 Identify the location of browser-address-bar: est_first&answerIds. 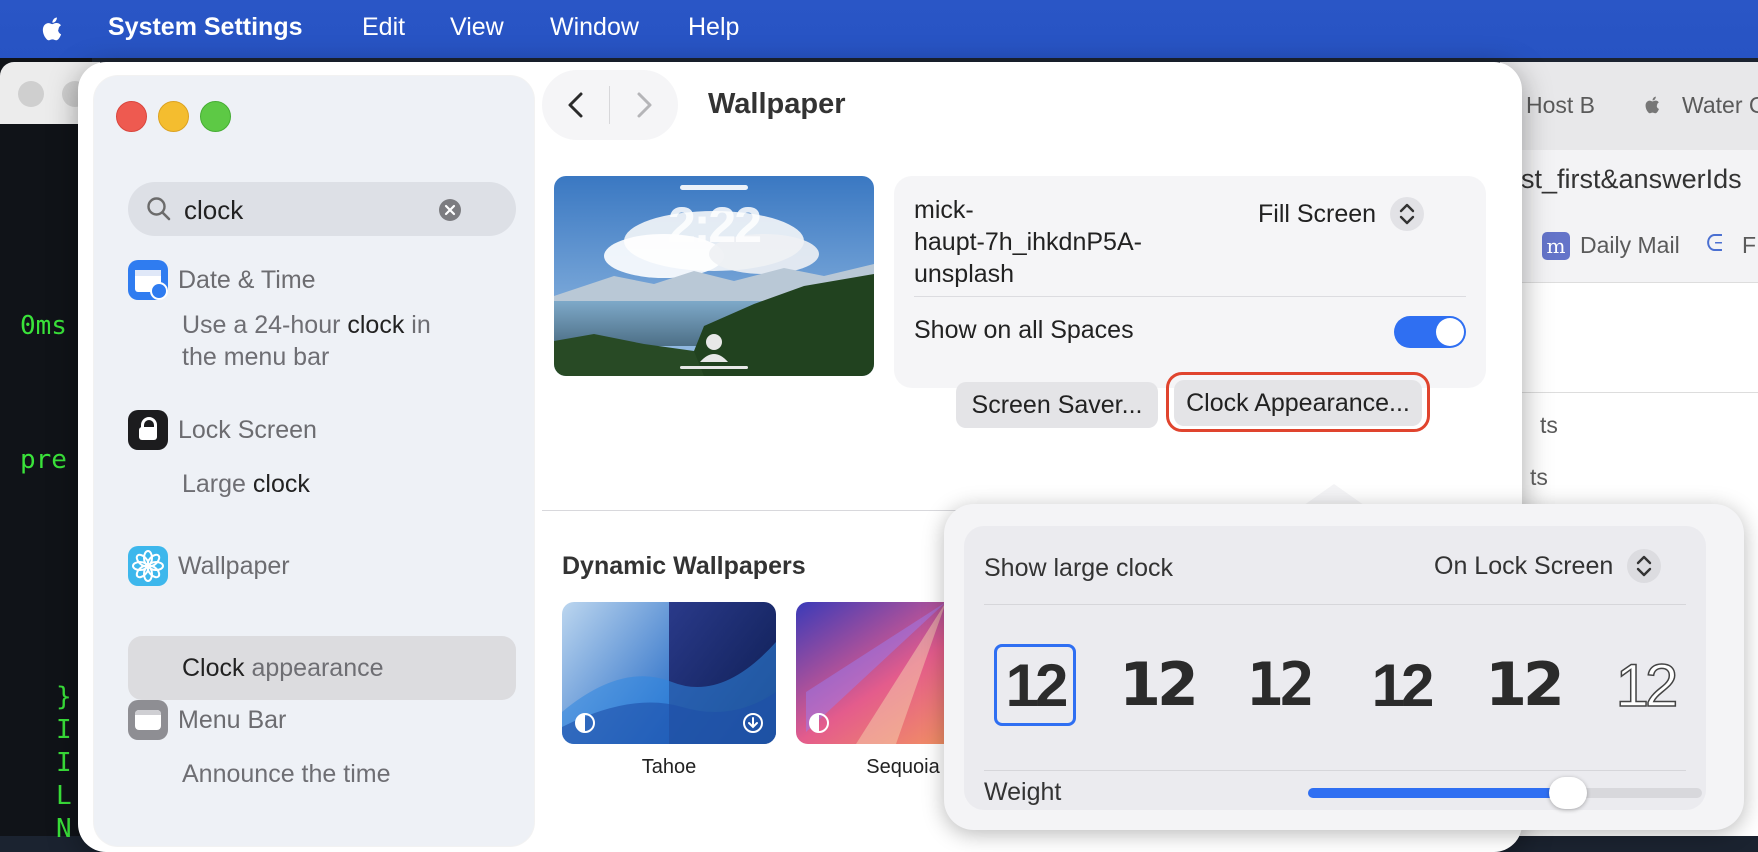
(1629, 181).